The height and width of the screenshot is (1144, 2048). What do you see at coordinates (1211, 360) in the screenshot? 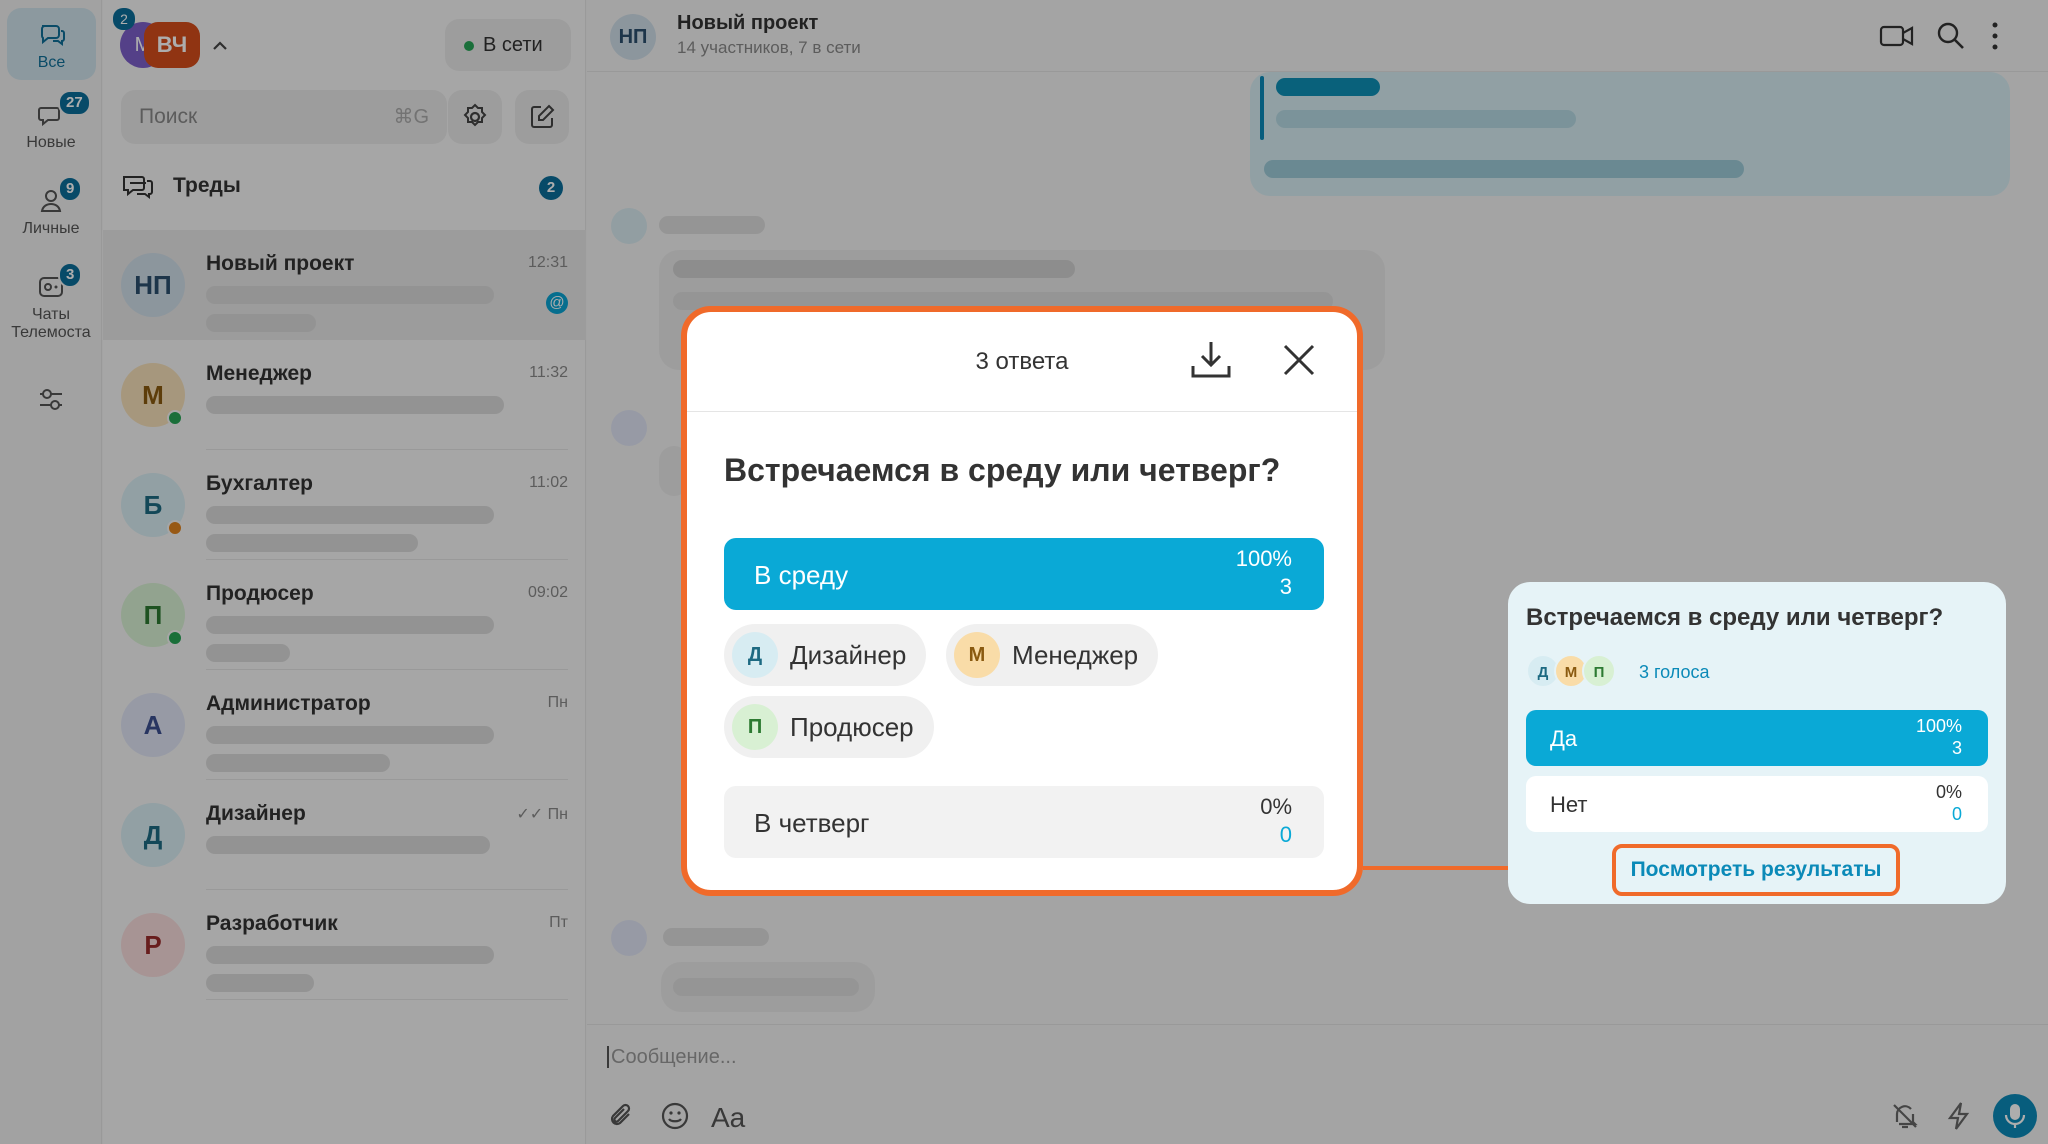
I see `download-icon` at bounding box center [1211, 360].